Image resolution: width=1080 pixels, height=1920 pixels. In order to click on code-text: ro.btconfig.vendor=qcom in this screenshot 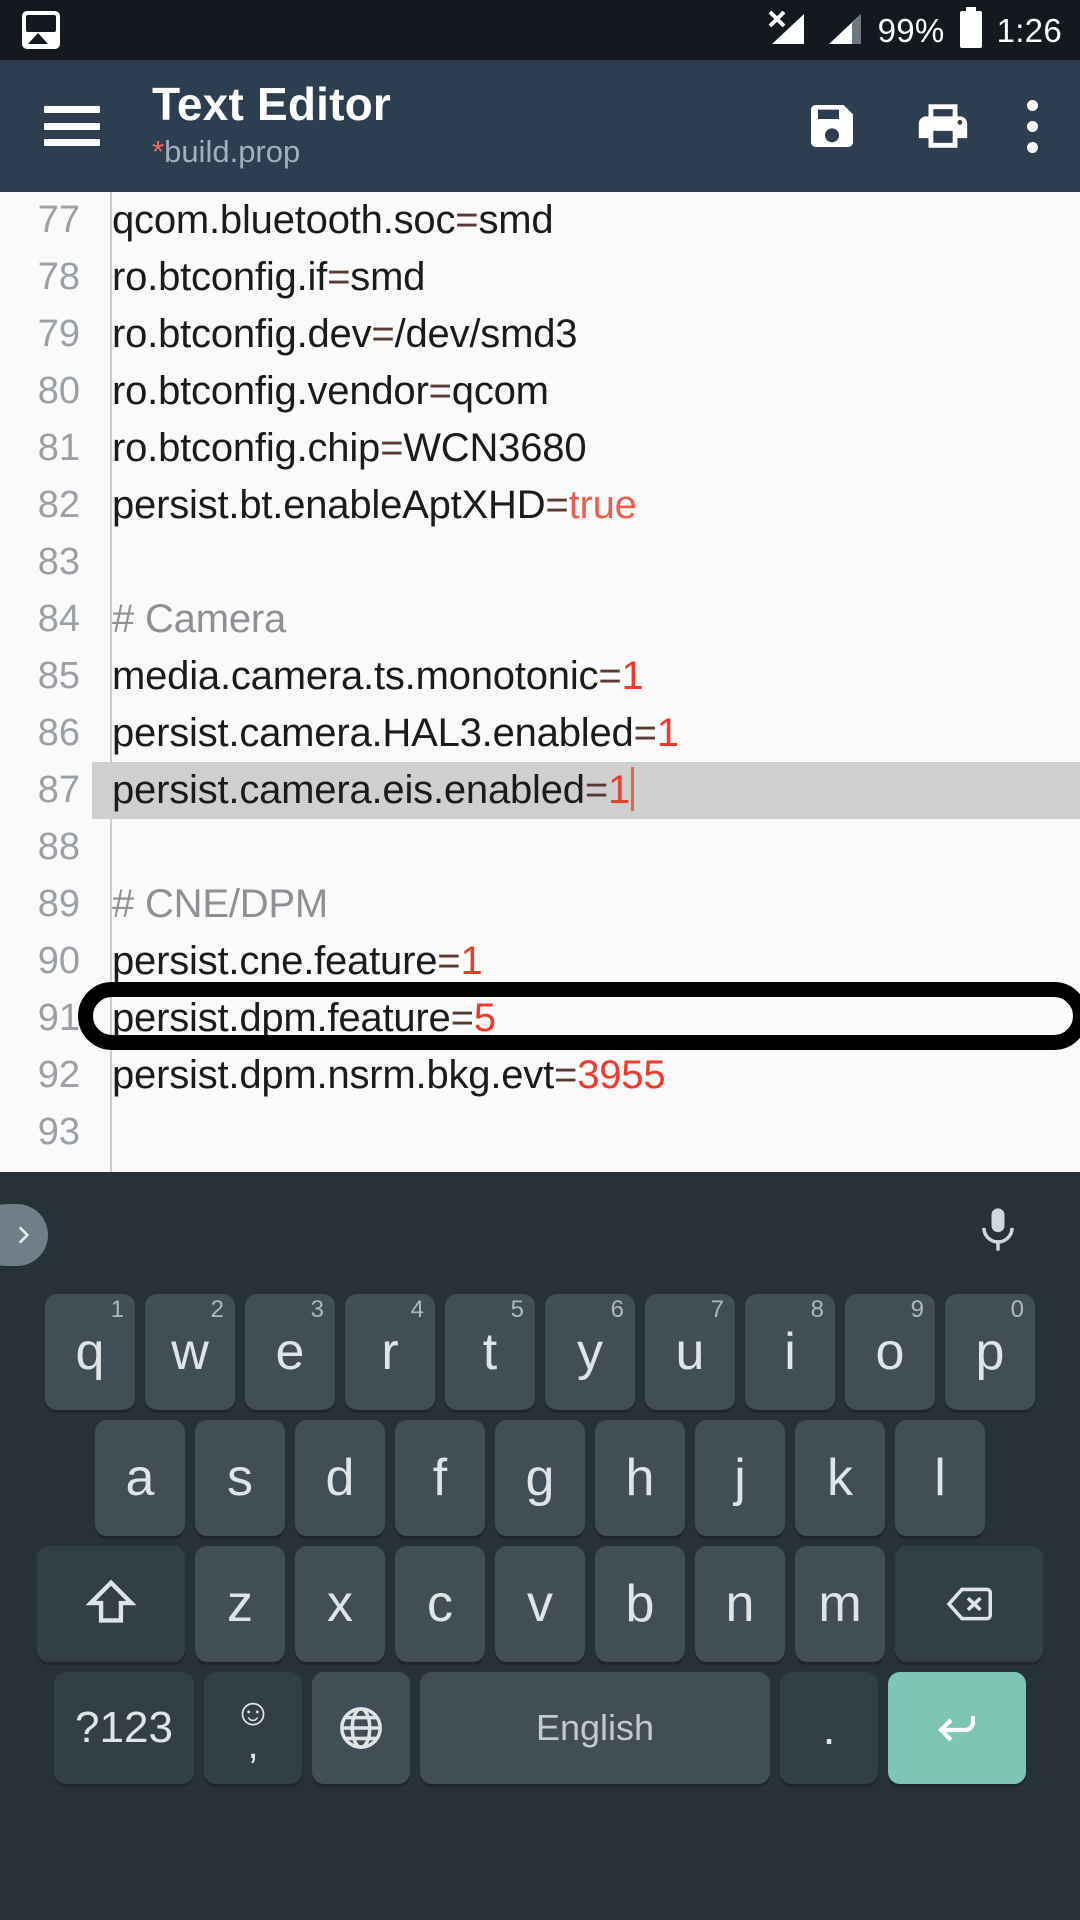, I will do `click(586, 391)`.